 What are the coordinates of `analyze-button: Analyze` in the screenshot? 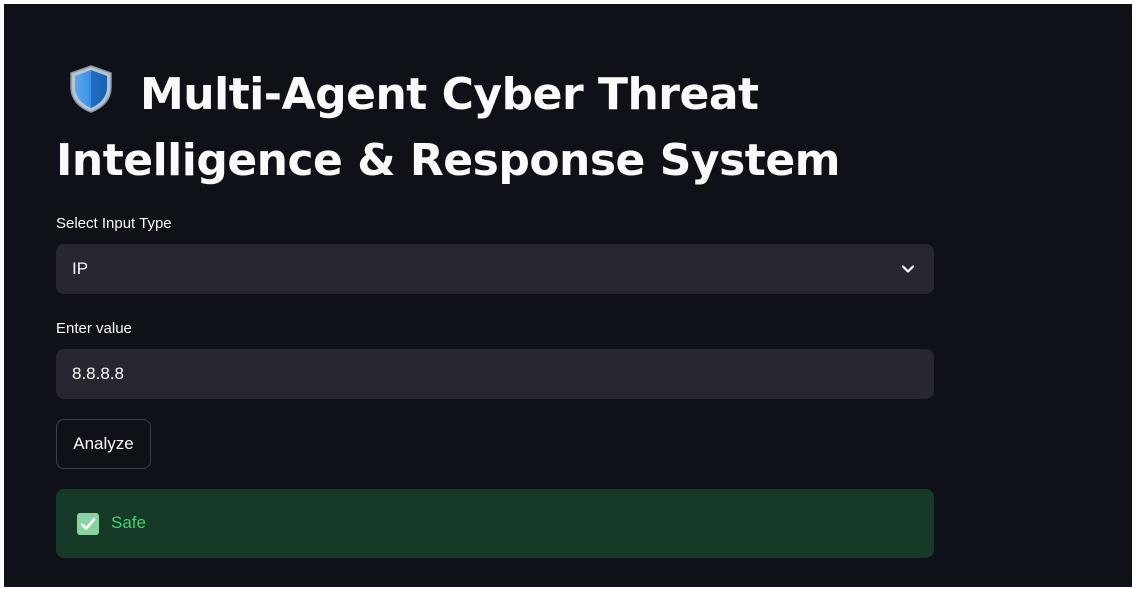 It's located at (103, 444).